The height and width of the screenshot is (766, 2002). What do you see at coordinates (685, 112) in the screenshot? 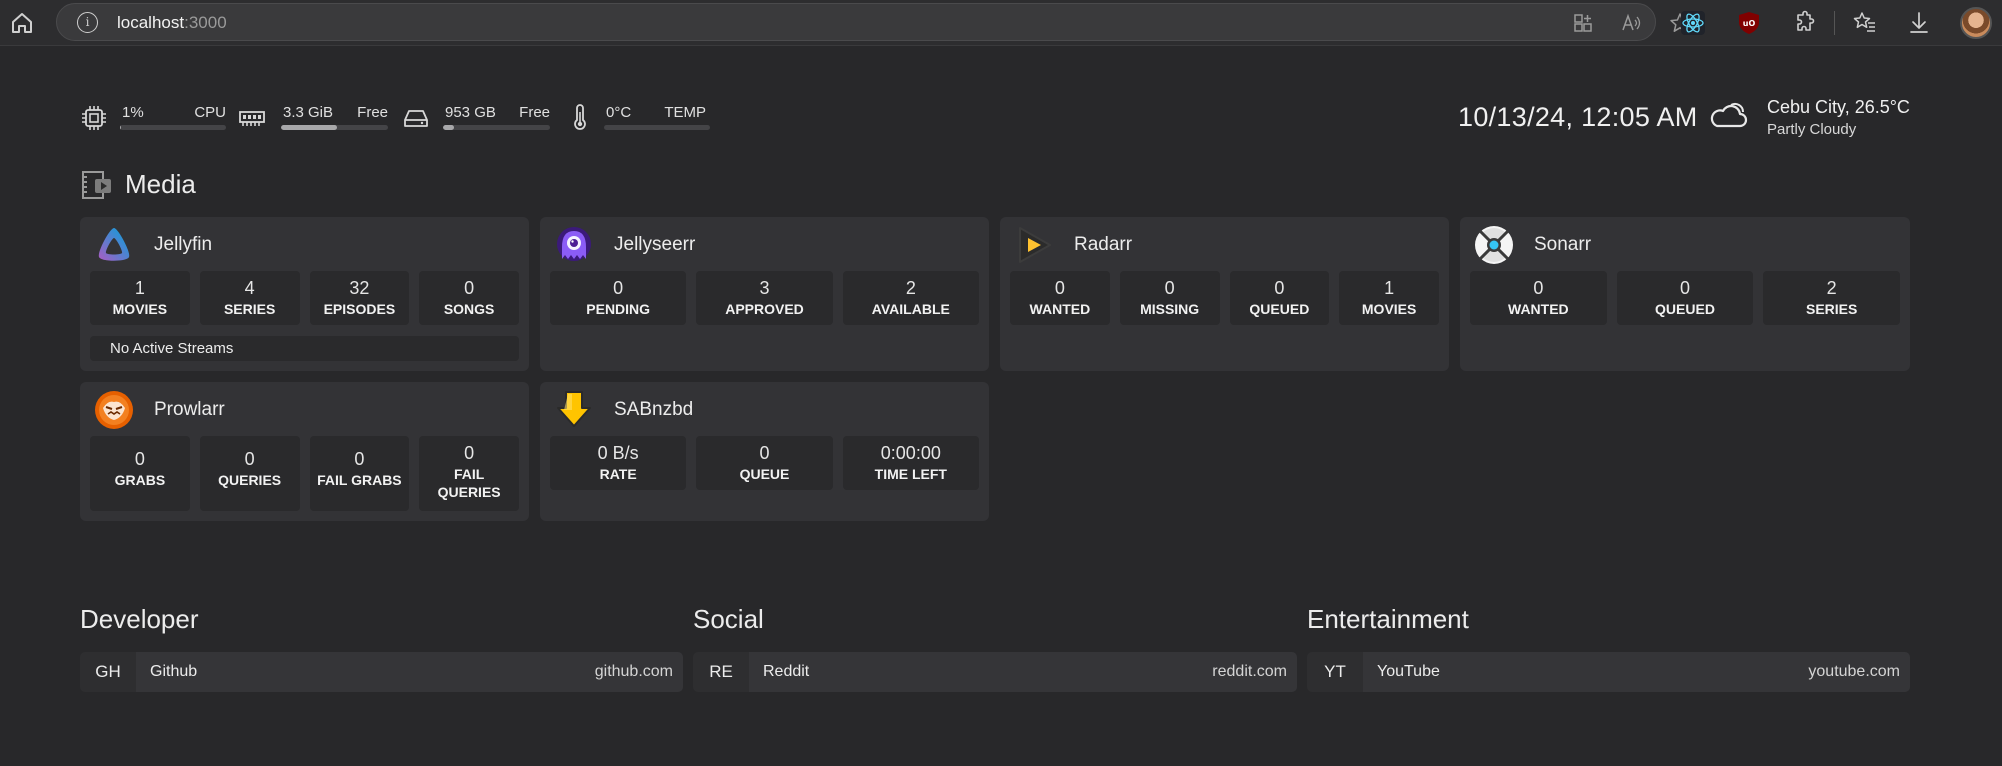
I see `temp-label: TEMP` at bounding box center [685, 112].